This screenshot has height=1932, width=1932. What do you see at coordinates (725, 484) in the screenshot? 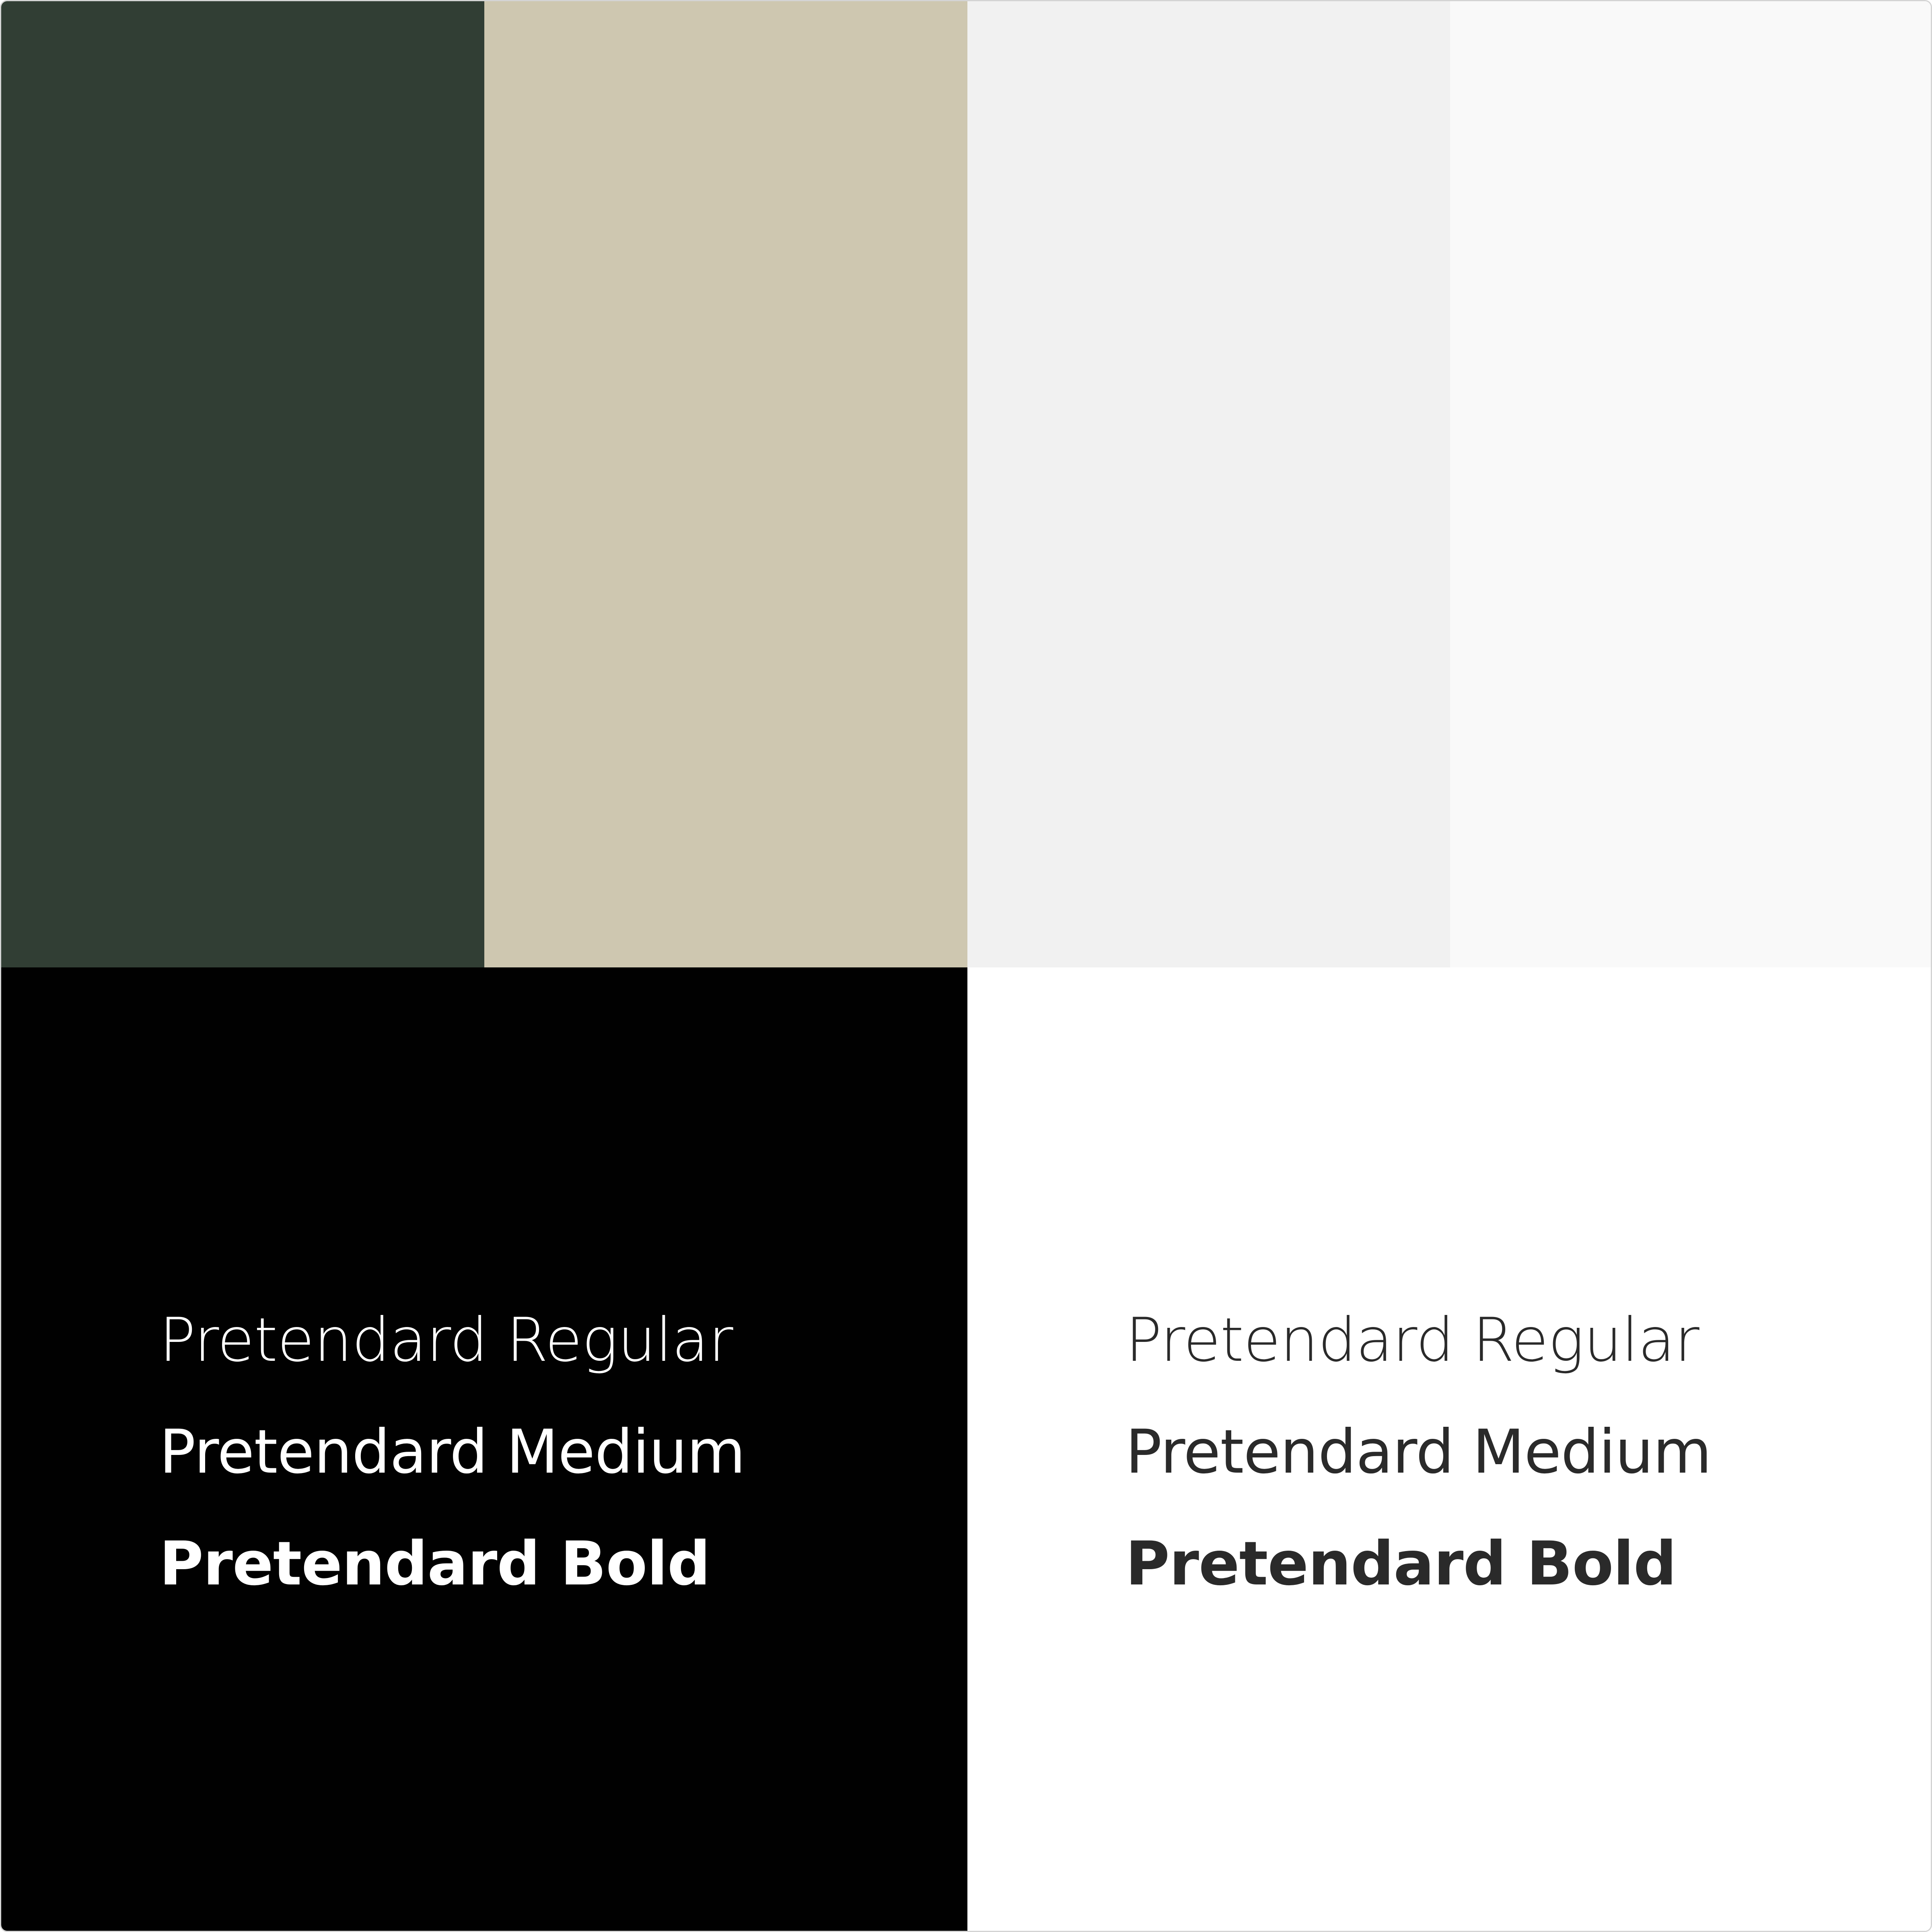
I see `swatch-beige` at bounding box center [725, 484].